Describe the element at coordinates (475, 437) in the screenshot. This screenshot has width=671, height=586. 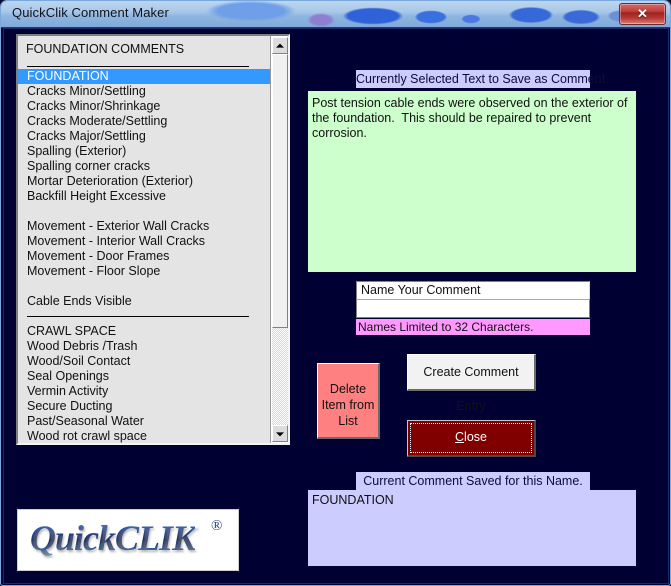
I see `close-label-rest: lose` at that location.